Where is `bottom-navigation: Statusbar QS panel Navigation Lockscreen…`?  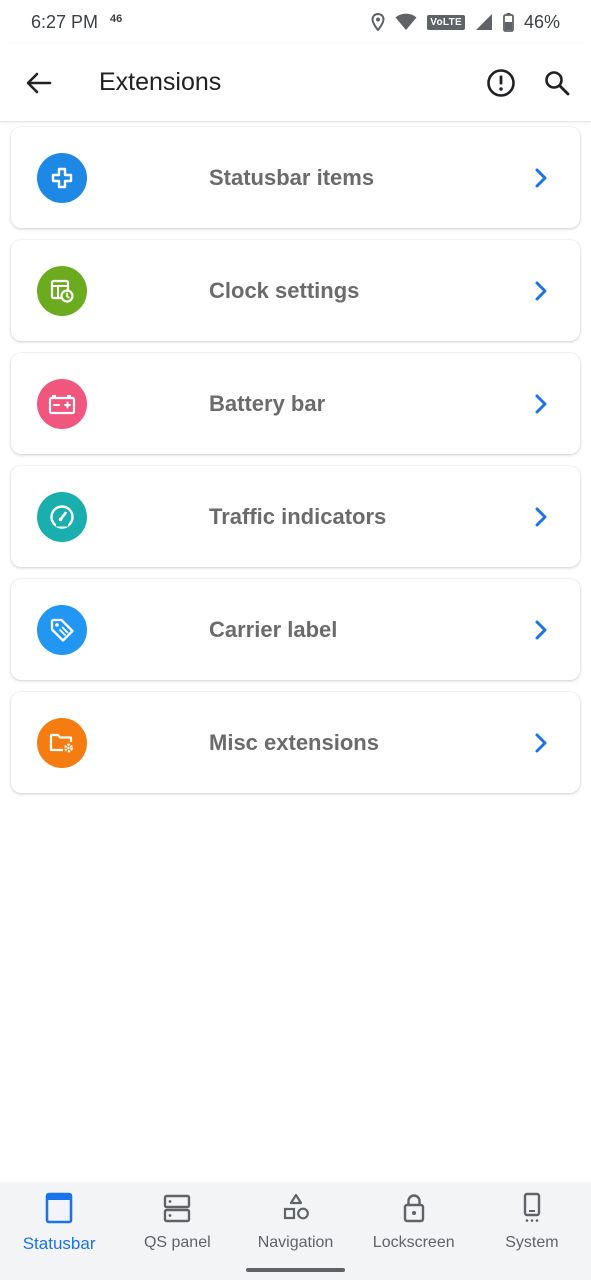 bottom-navigation: Statusbar QS panel Navigation Lockscreen… is located at coordinates (295, 1231).